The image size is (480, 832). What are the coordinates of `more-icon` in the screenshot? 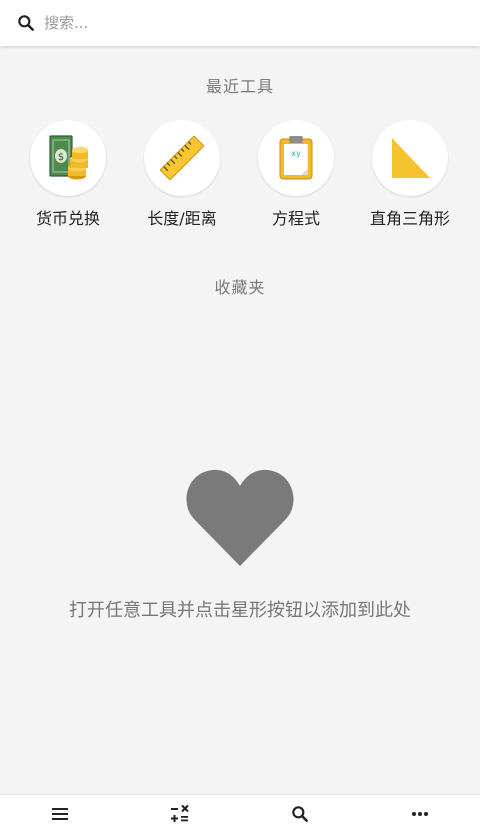 It's located at (420, 814).